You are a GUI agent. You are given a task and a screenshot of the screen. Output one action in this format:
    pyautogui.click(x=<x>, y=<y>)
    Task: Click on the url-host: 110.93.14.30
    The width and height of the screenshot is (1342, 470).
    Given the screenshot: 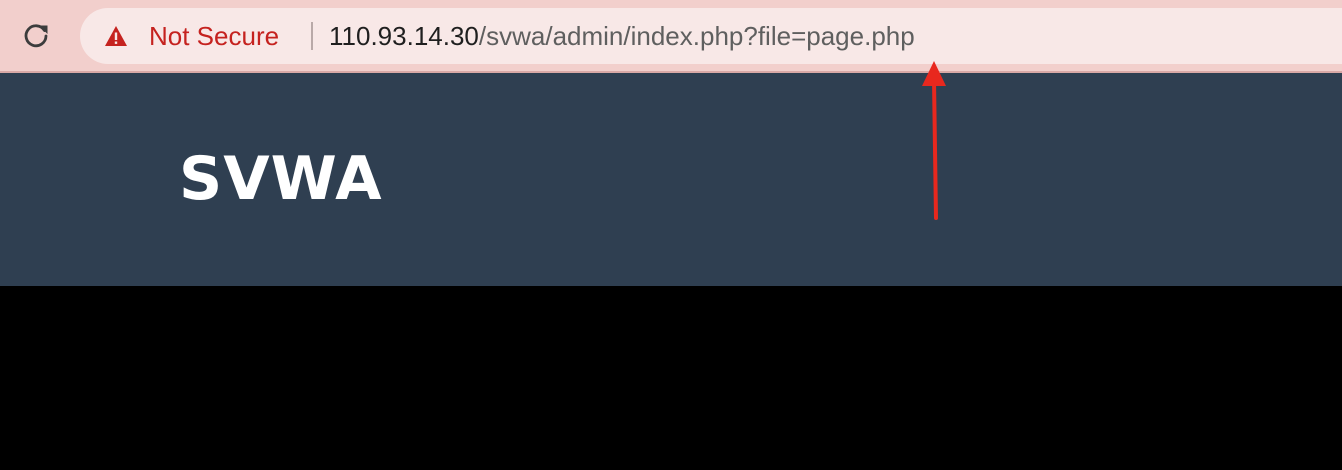 What is the action you would take?
    pyautogui.click(x=404, y=36)
    